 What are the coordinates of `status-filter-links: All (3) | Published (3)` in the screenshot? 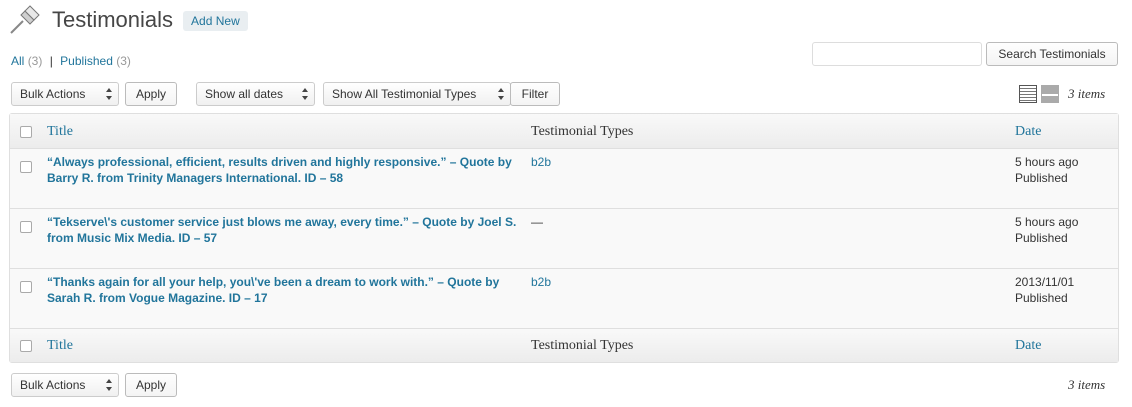 It's located at (71, 61).